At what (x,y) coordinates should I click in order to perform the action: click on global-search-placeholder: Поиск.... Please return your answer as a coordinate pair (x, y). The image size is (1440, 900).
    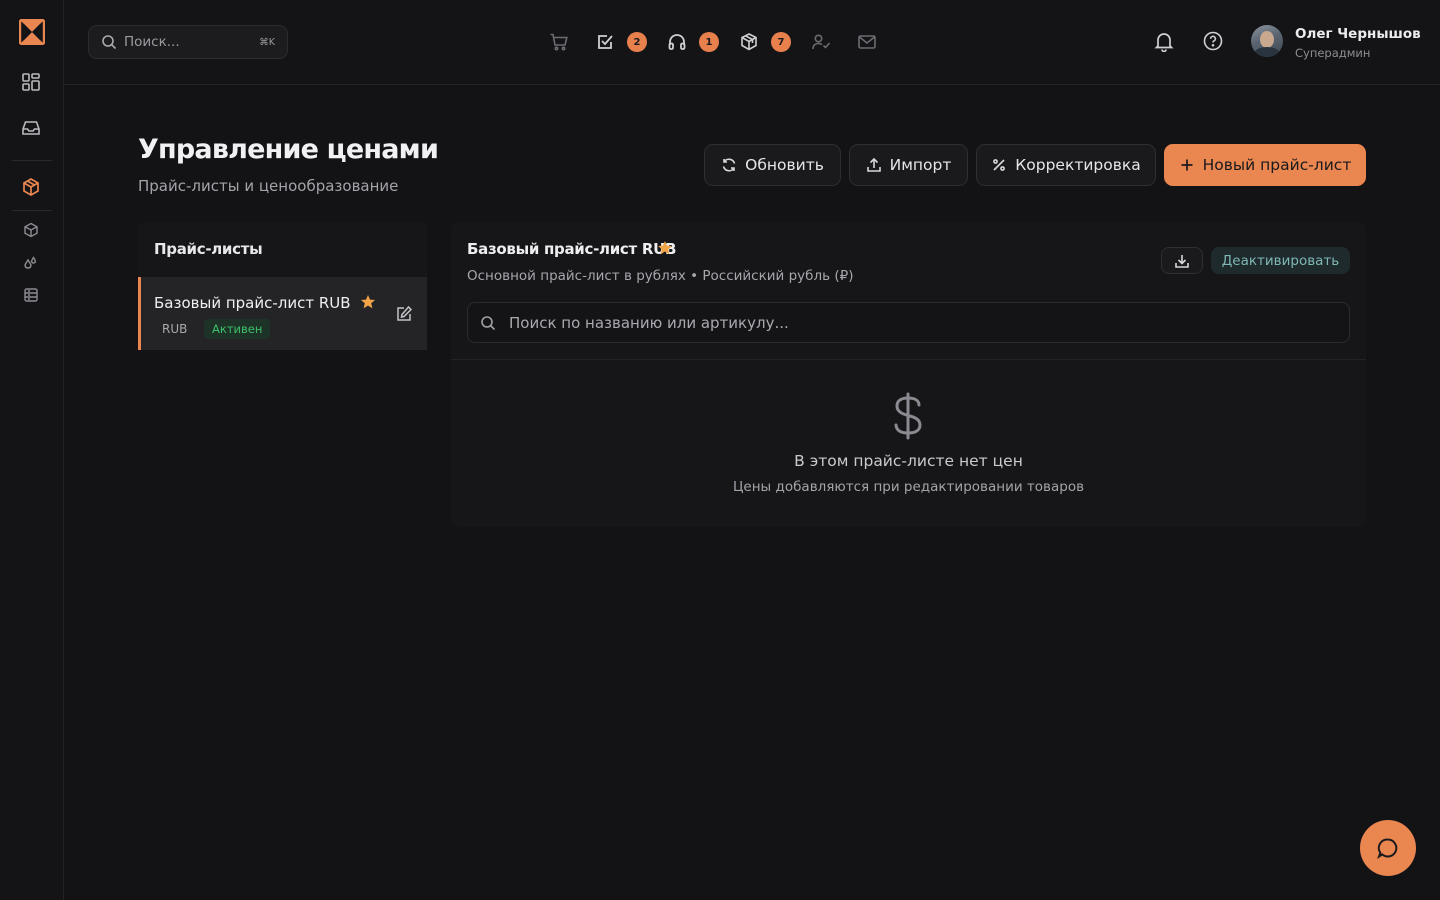
    Looking at the image, I should click on (152, 42).